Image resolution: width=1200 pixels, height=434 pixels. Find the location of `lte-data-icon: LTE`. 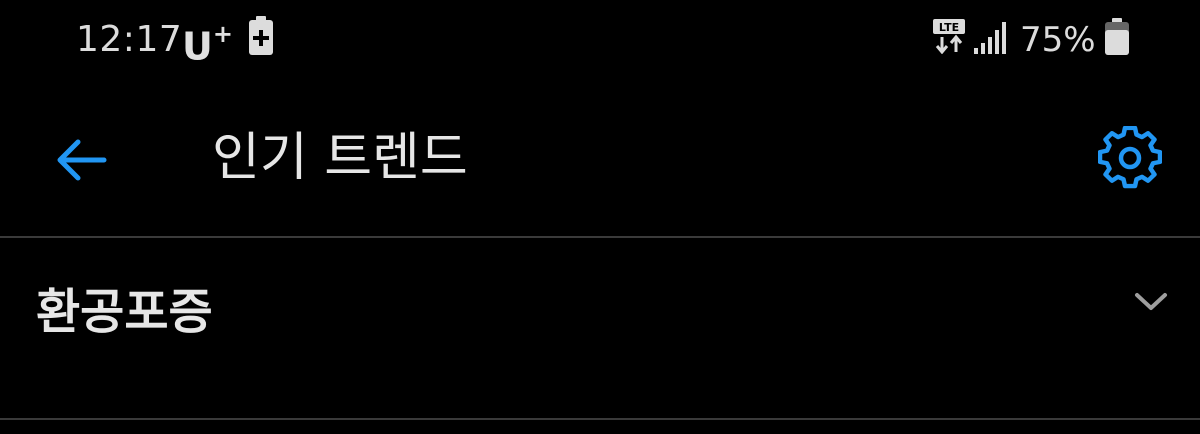

lte-data-icon: LTE is located at coordinates (949, 36).